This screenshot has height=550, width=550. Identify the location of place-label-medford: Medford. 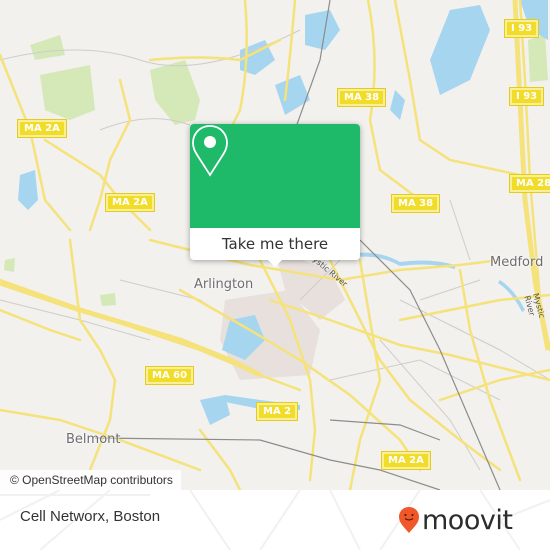
(517, 262).